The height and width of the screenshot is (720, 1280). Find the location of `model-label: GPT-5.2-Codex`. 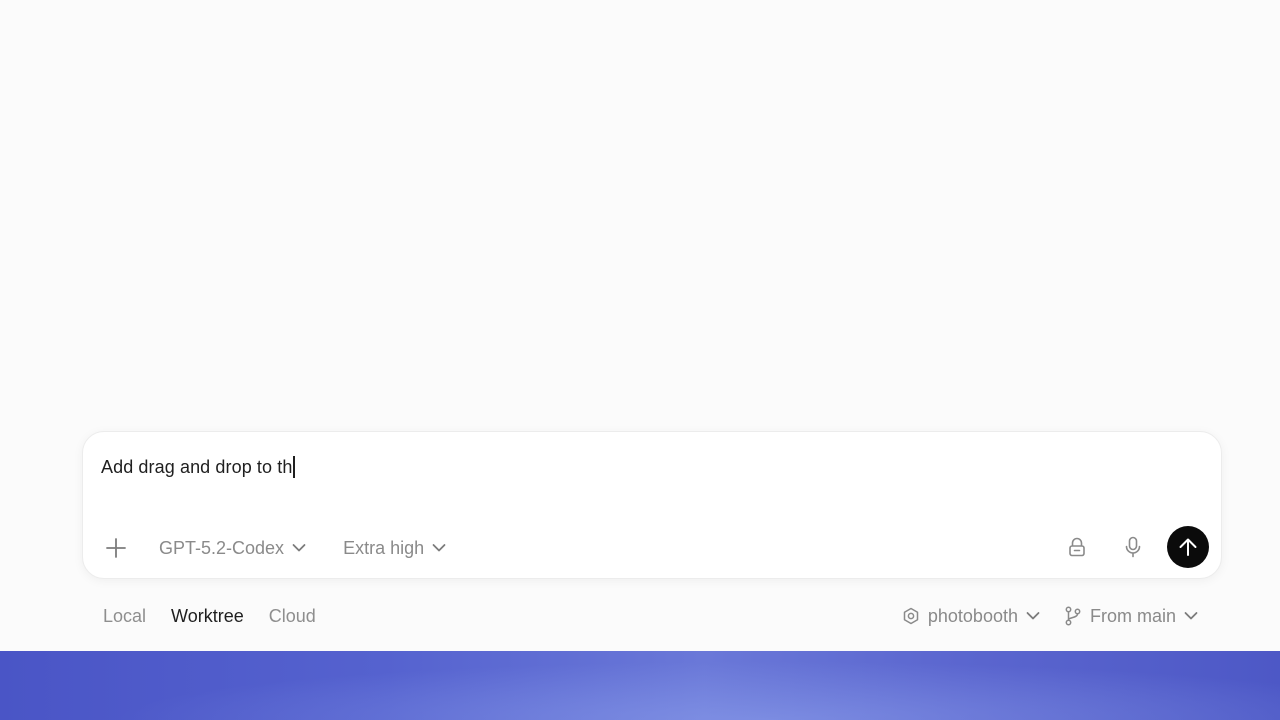

model-label: GPT-5.2-Codex is located at coordinates (222, 547).